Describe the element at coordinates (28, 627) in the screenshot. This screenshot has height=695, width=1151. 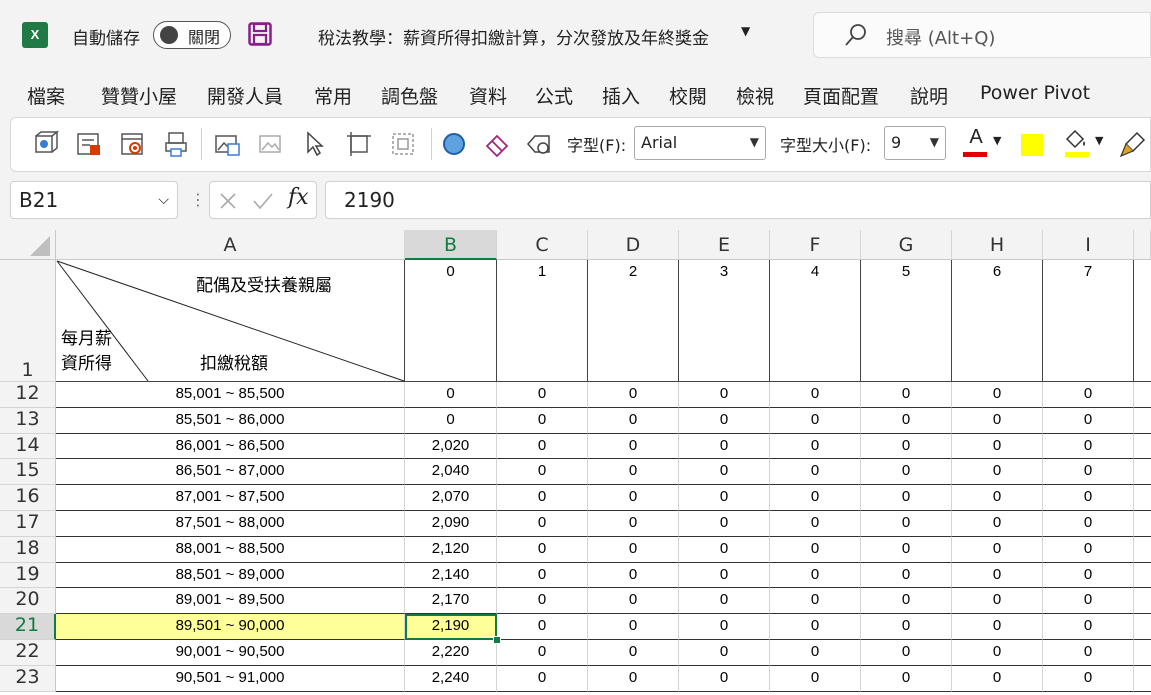
I see `row-header: 21` at that location.